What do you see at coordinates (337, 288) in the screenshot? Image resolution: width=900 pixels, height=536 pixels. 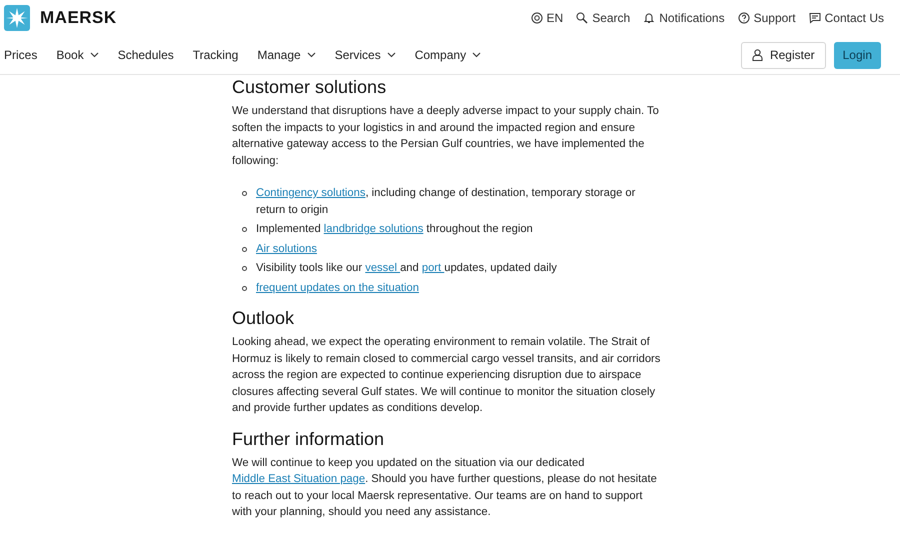 I see `inline-link: frequent updates on the situation` at bounding box center [337, 288].